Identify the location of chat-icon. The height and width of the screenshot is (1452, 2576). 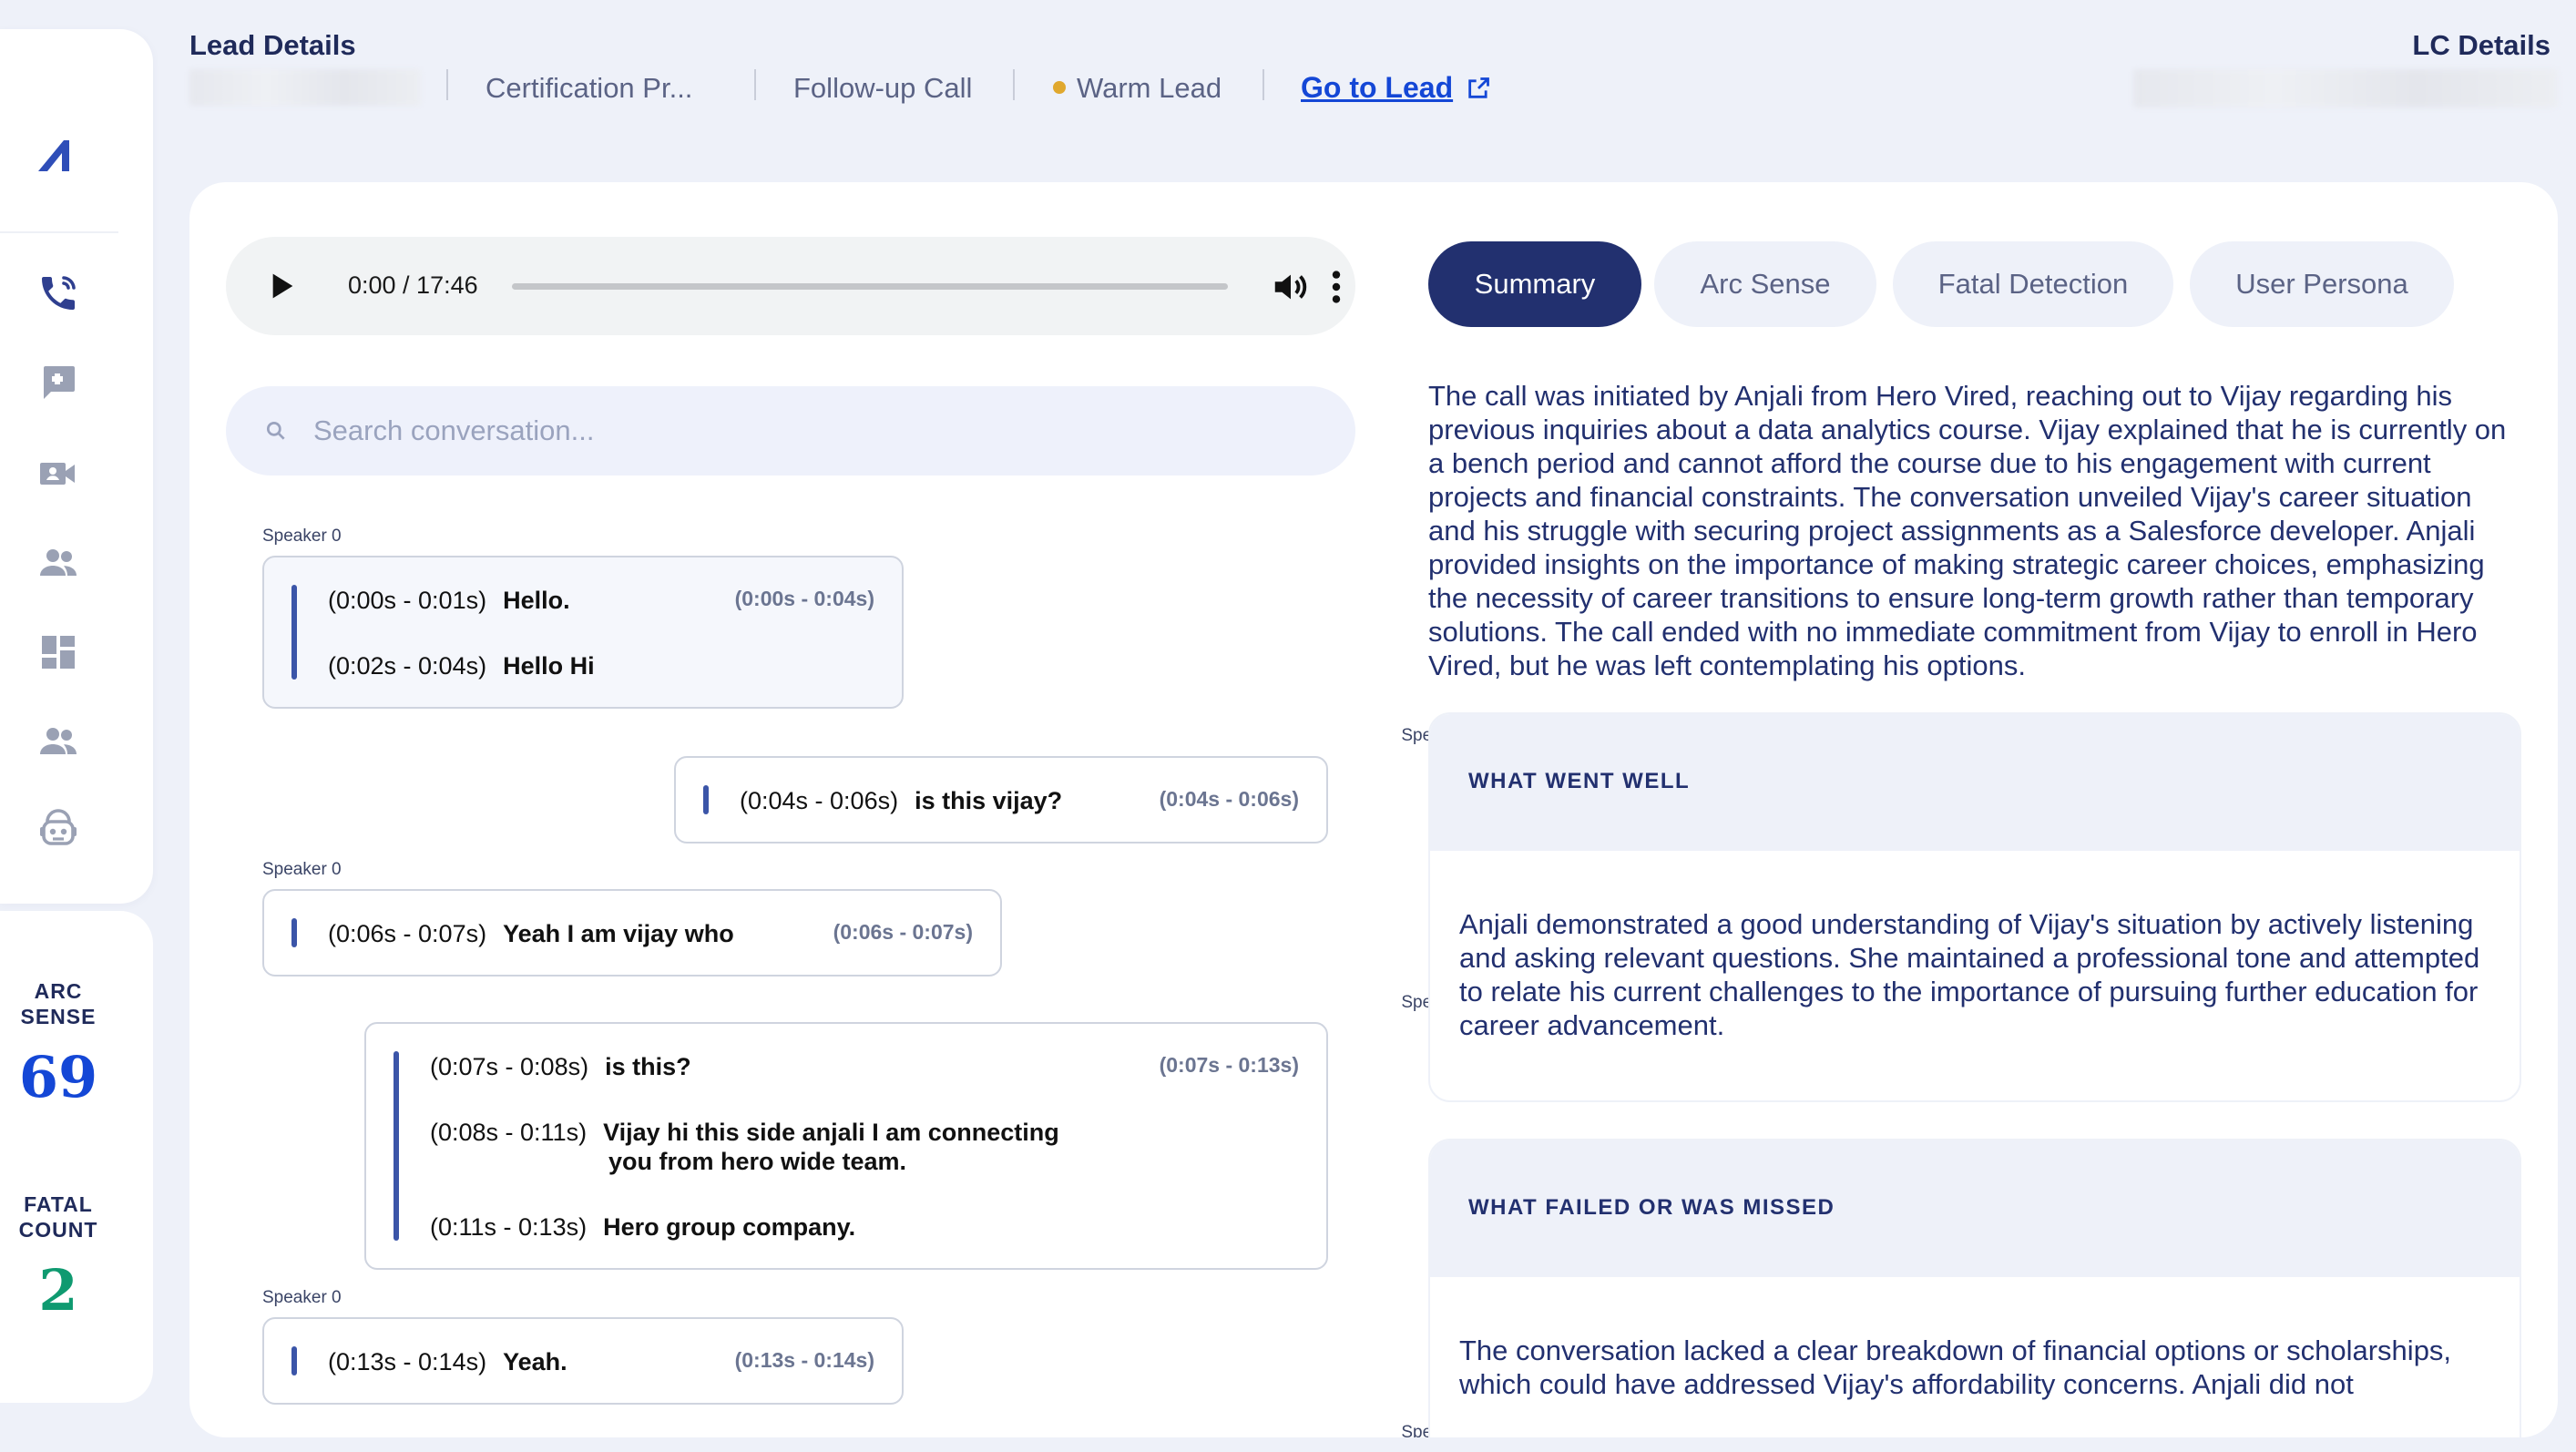
(58, 382).